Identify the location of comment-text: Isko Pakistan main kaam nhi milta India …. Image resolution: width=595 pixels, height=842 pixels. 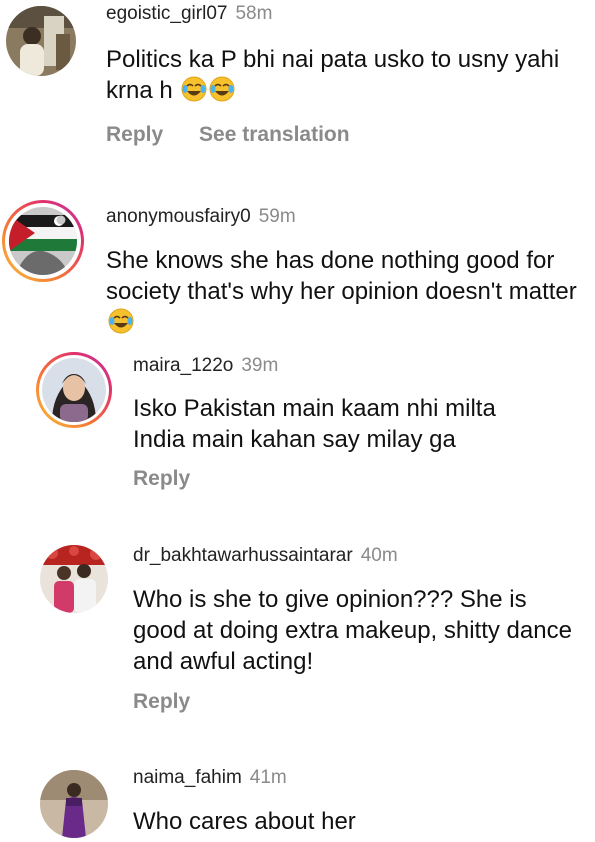
(314, 424).